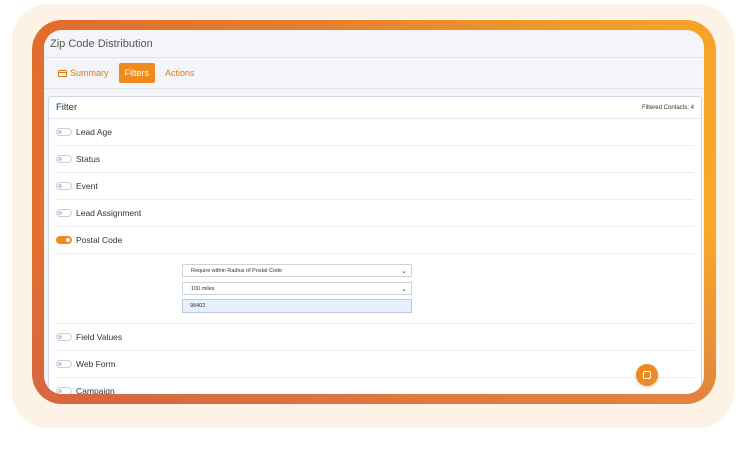 Image resolution: width=748 pixels, height=450 pixels. I want to click on lead-age-toggle, so click(64, 132).